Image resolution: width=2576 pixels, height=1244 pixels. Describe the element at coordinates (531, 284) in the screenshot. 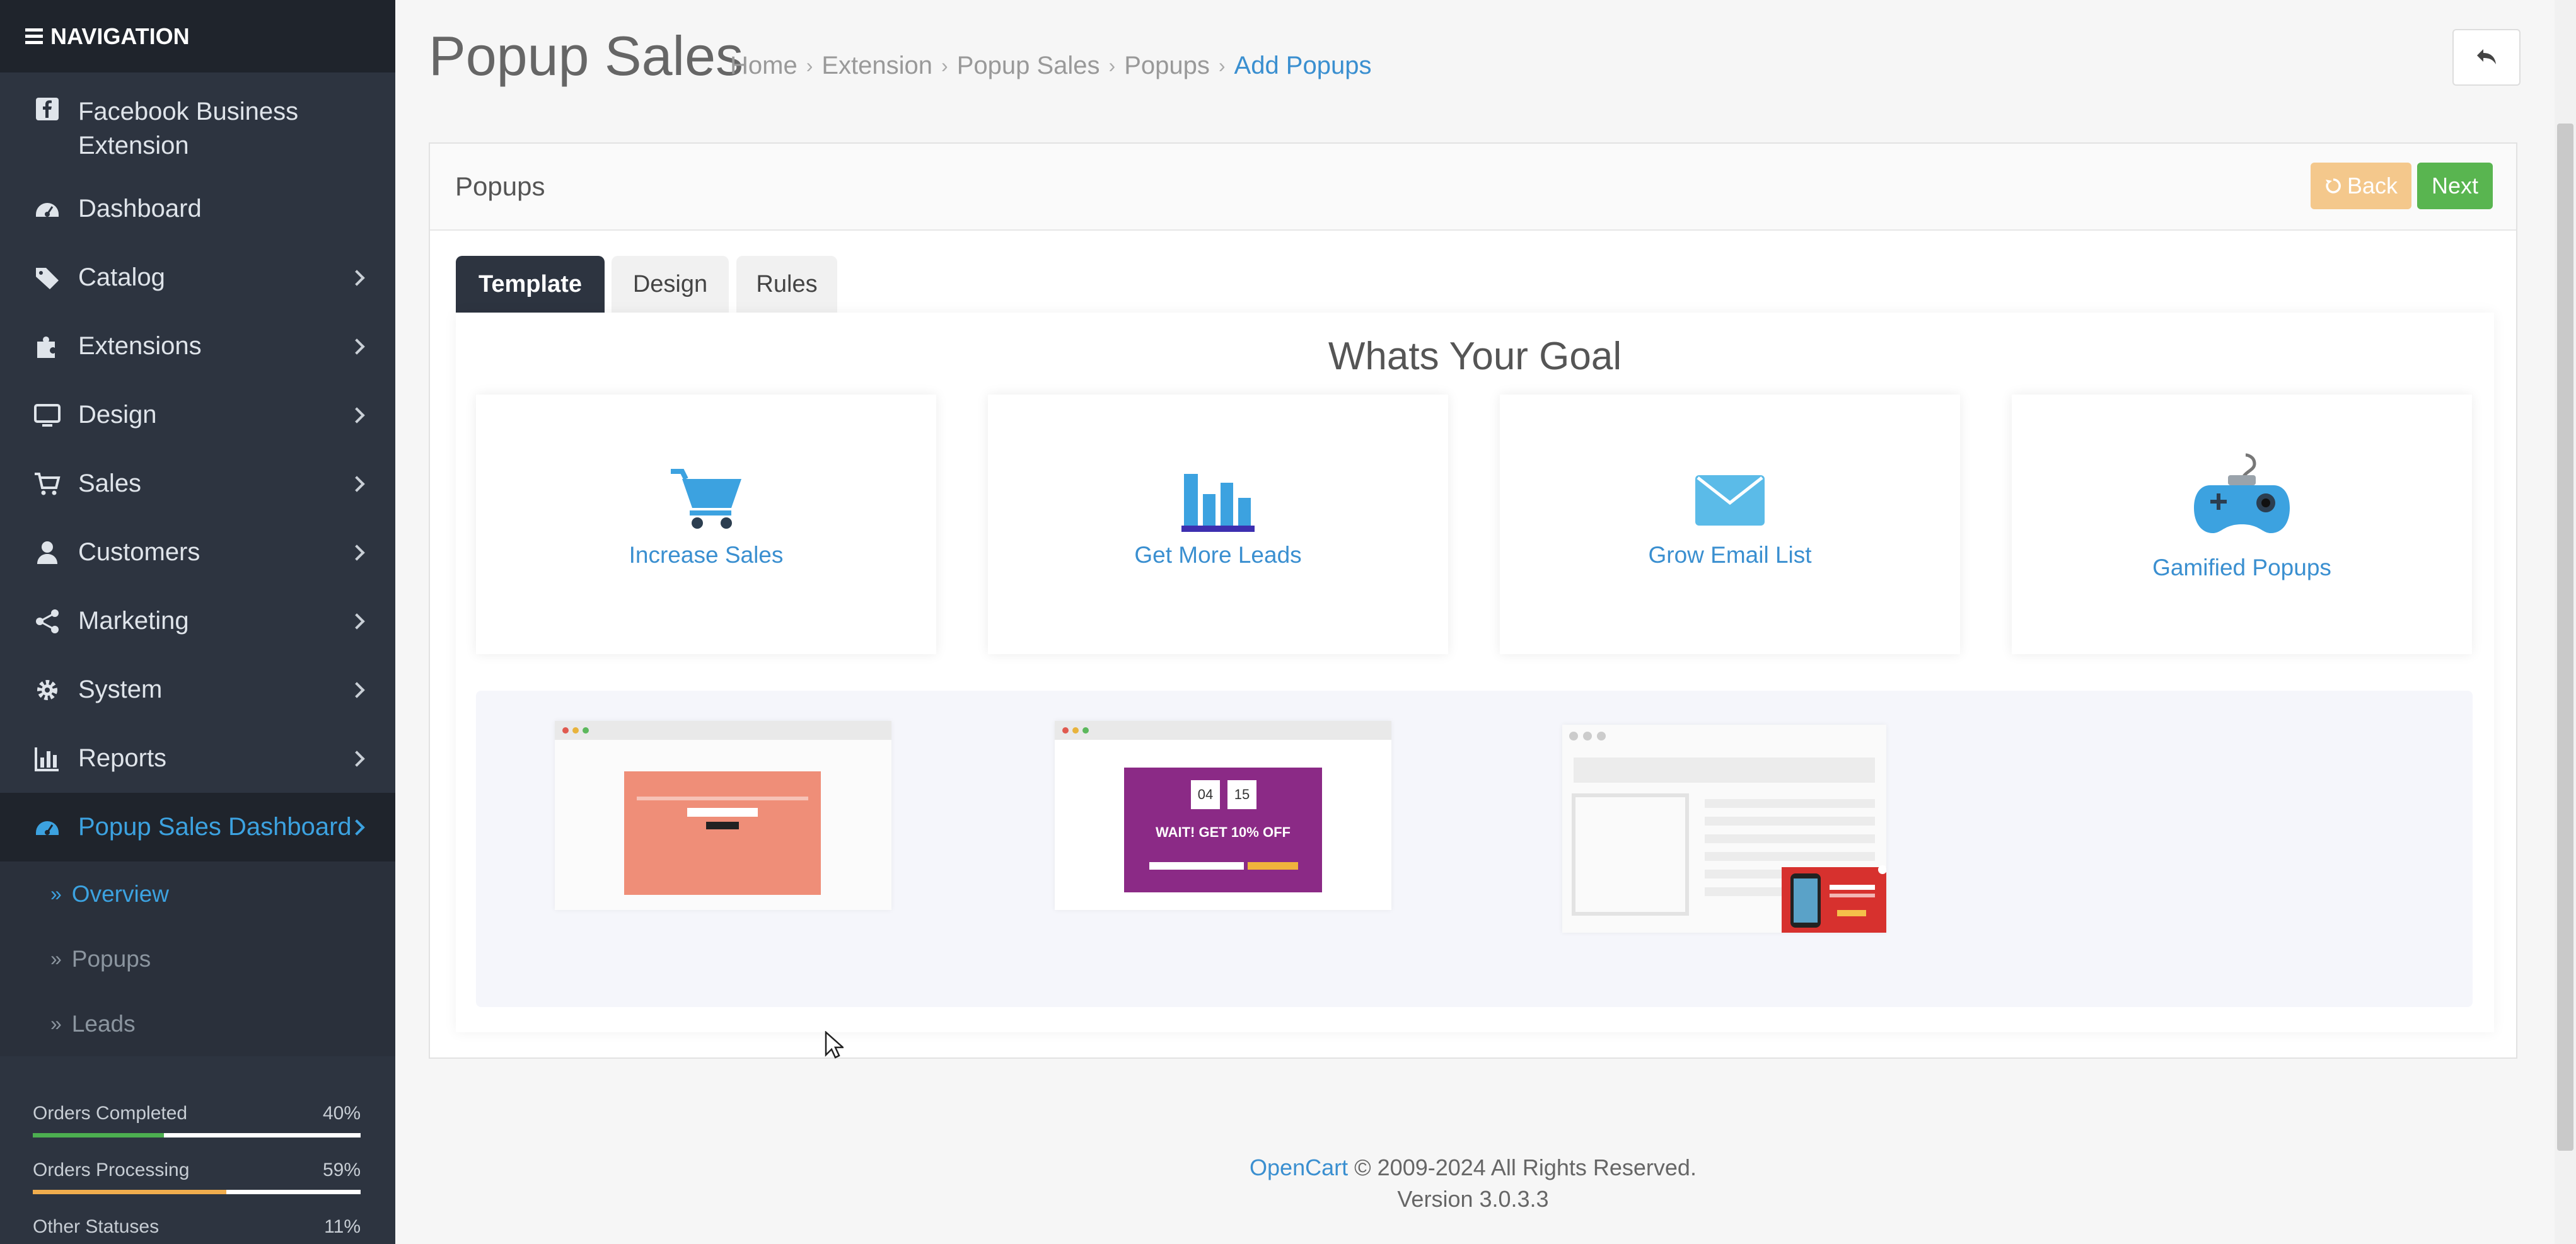

I see `tab-template: Template` at that location.